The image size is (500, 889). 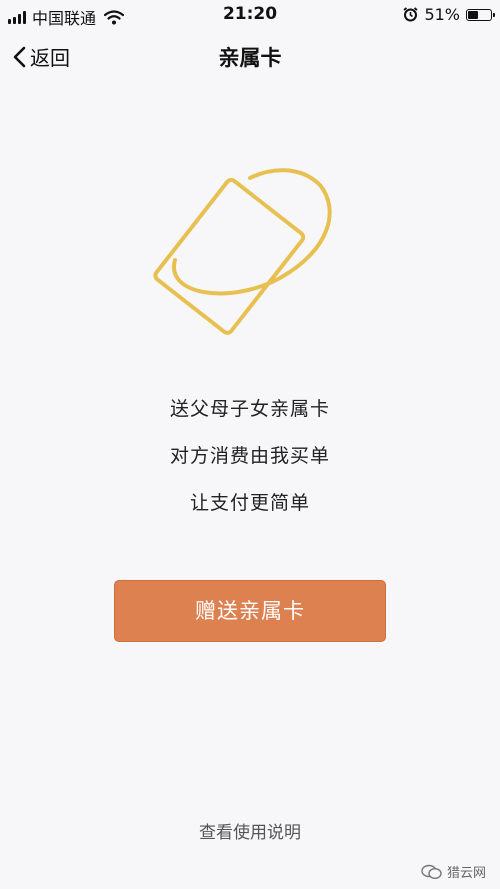 I want to click on battery-fill, so click(x=473, y=14).